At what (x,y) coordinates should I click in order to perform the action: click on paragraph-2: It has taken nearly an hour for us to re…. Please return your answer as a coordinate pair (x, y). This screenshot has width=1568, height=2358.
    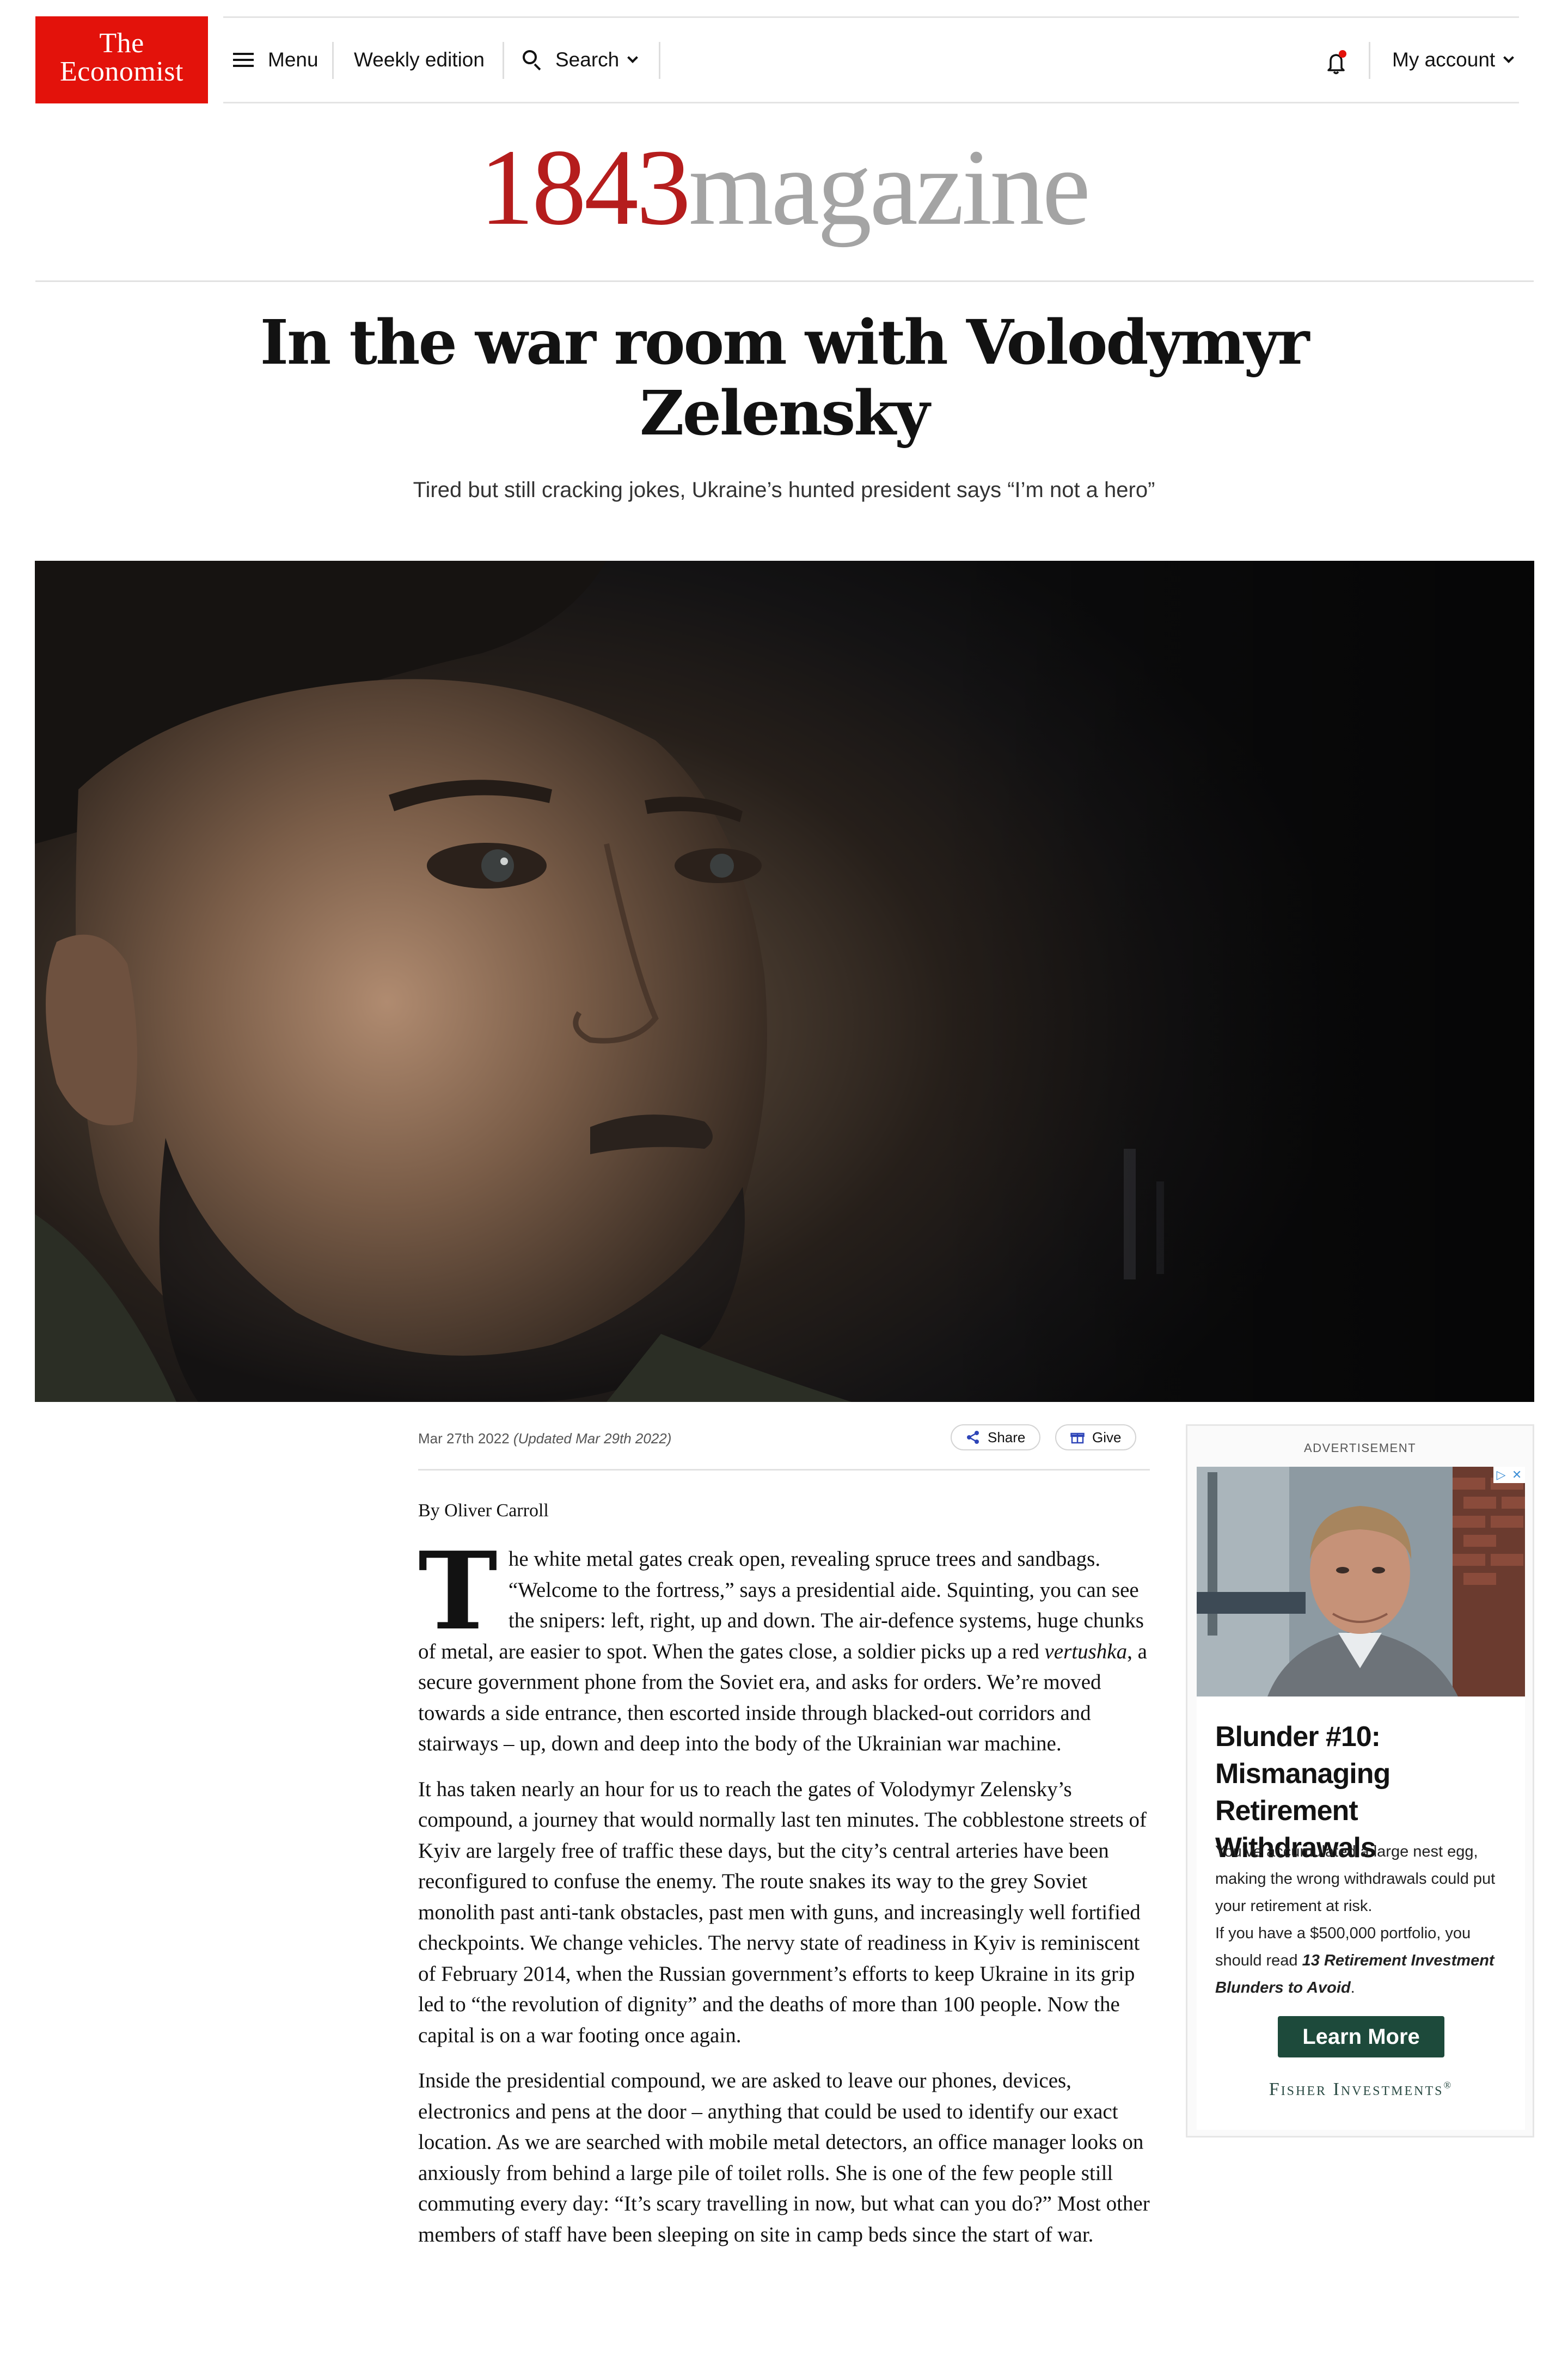
    Looking at the image, I should click on (782, 1912).